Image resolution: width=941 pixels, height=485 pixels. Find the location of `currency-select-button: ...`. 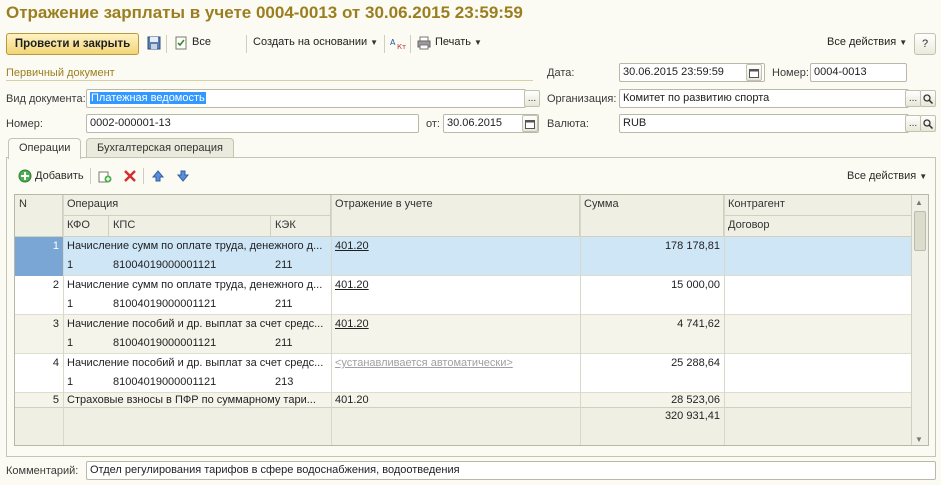

currency-select-button: ... is located at coordinates (913, 123).